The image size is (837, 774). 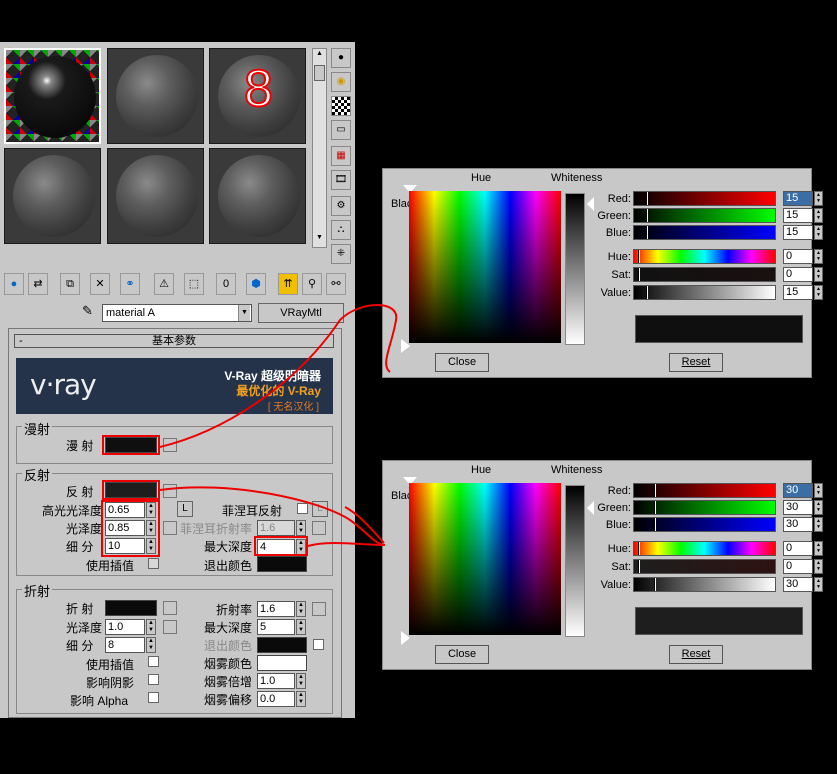 I want to click on annotation-arrows, so click(x=278, y=425).